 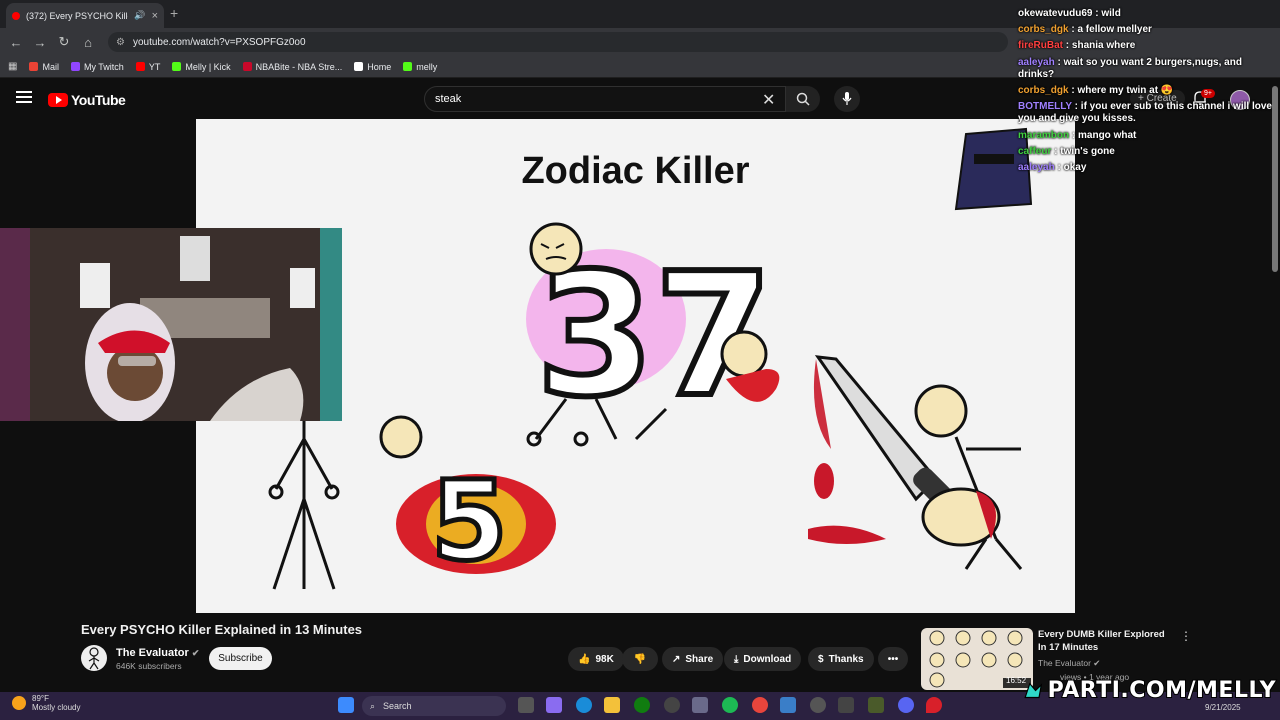 I want to click on scrollbar, so click(x=1275, y=179).